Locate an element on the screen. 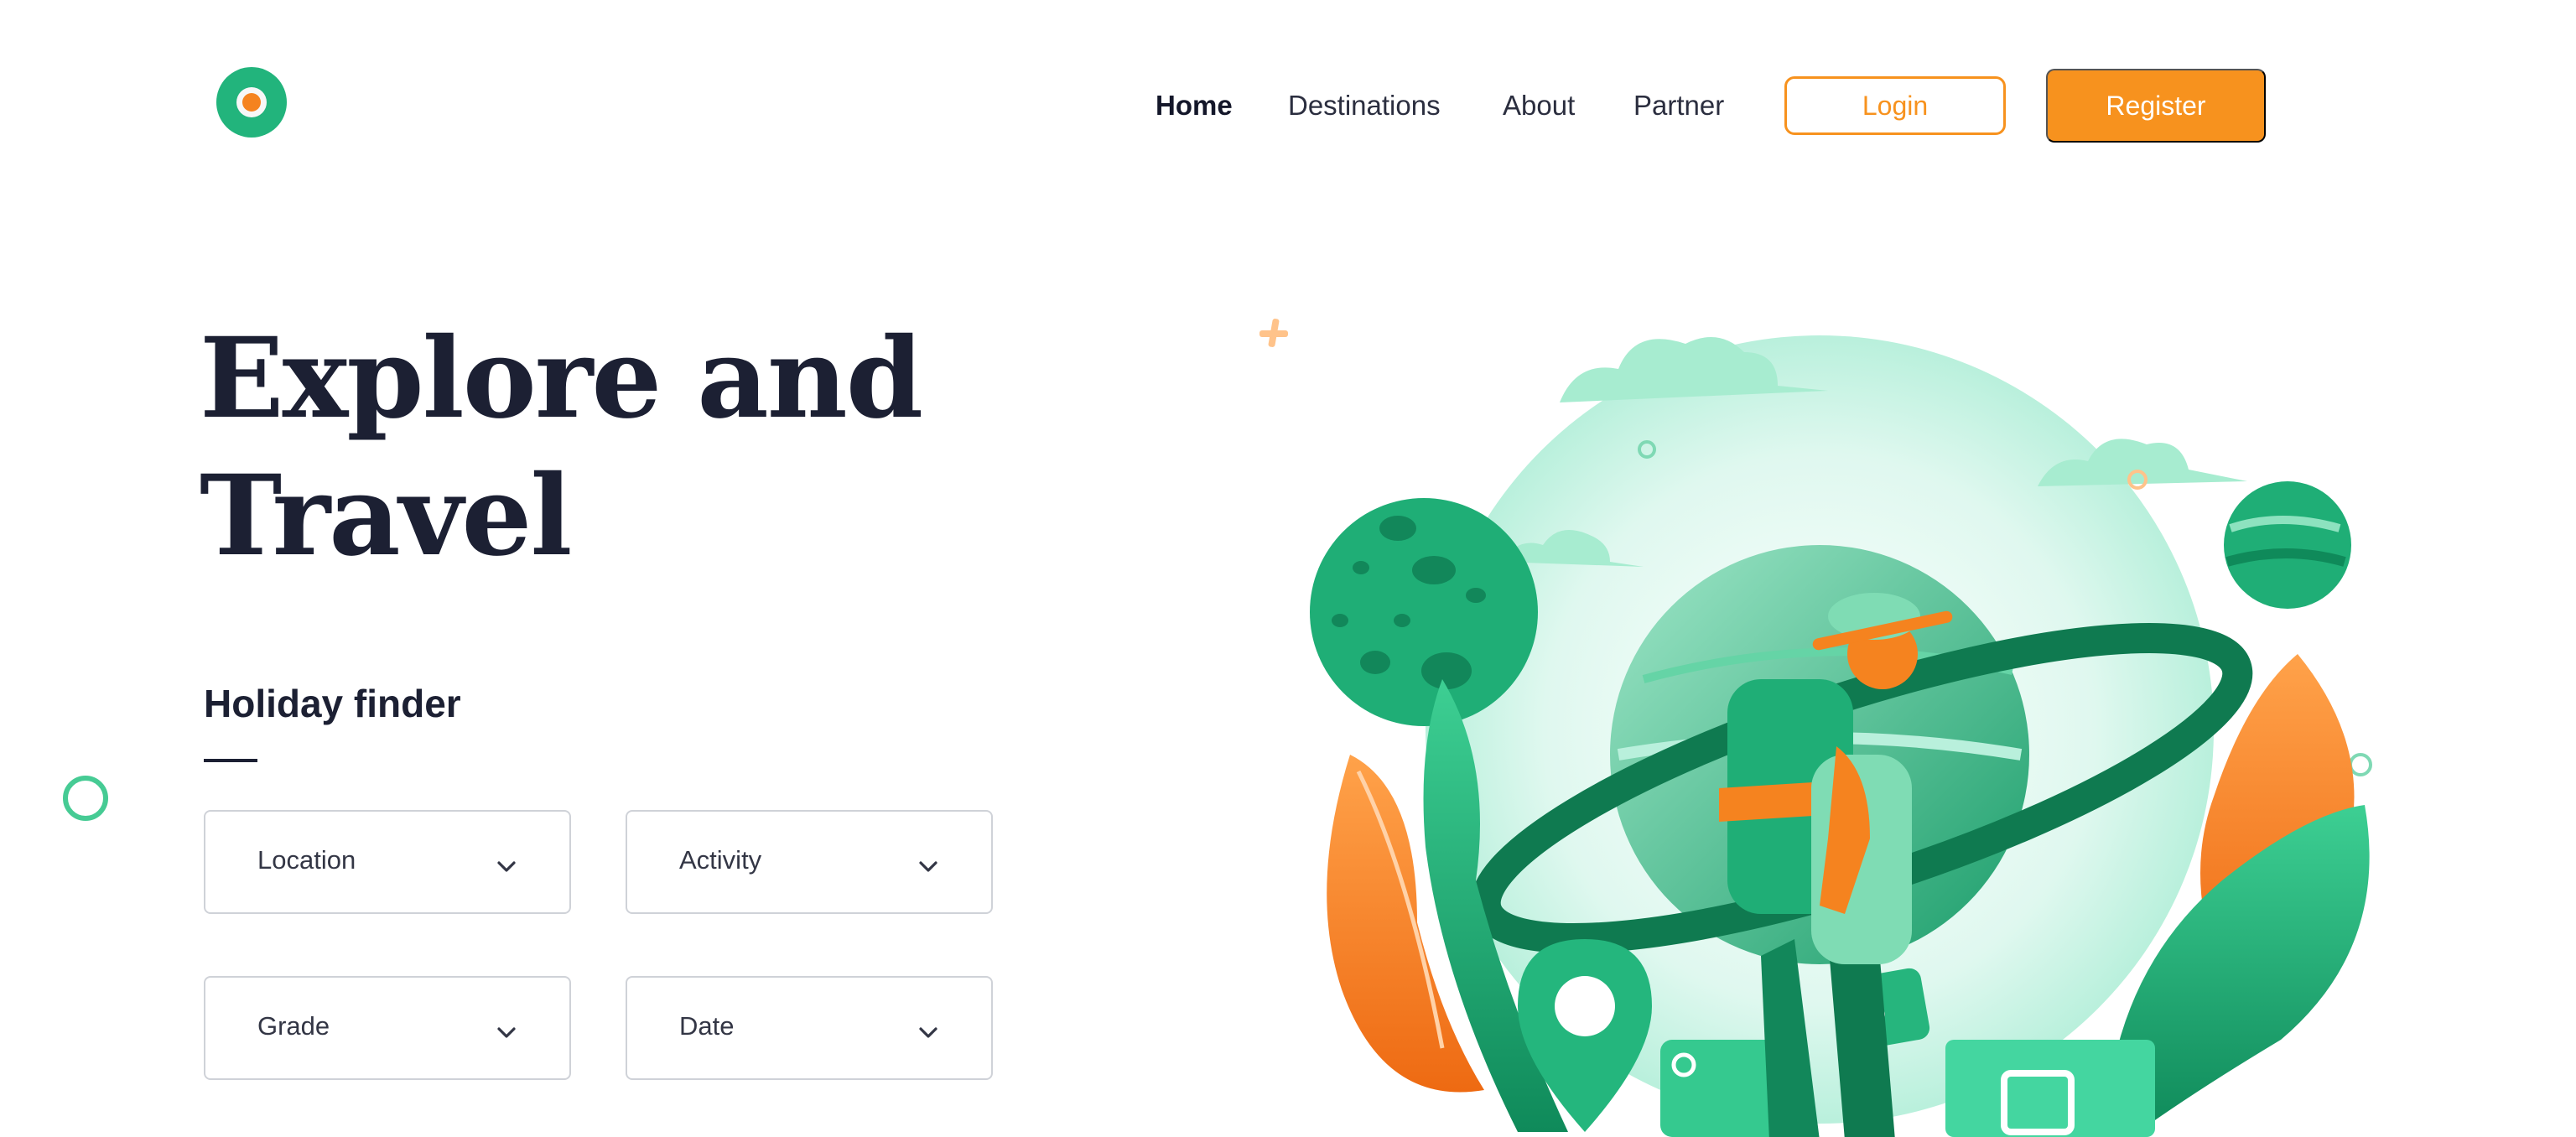  nav-destinations-link: Destinations is located at coordinates (1364, 105).